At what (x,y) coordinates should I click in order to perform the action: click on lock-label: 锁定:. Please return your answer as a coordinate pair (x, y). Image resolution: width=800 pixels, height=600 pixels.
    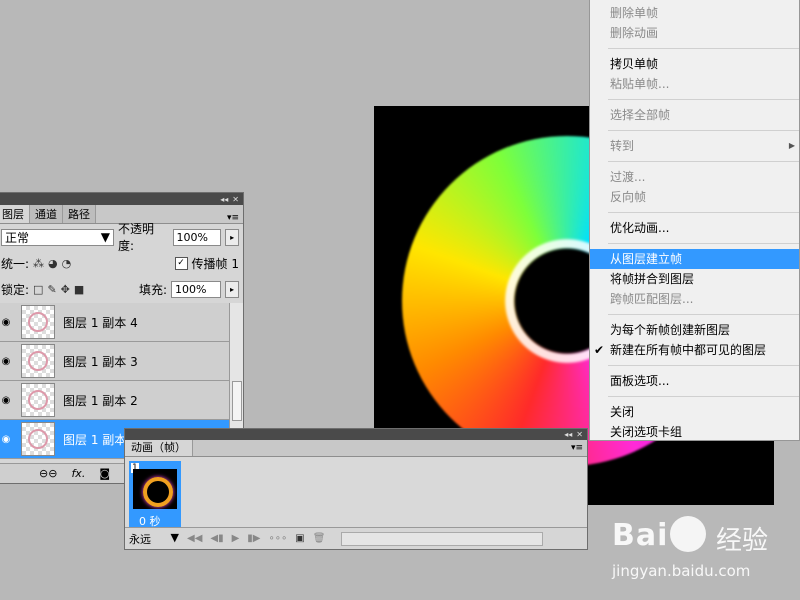
    Looking at the image, I should click on (15, 289).